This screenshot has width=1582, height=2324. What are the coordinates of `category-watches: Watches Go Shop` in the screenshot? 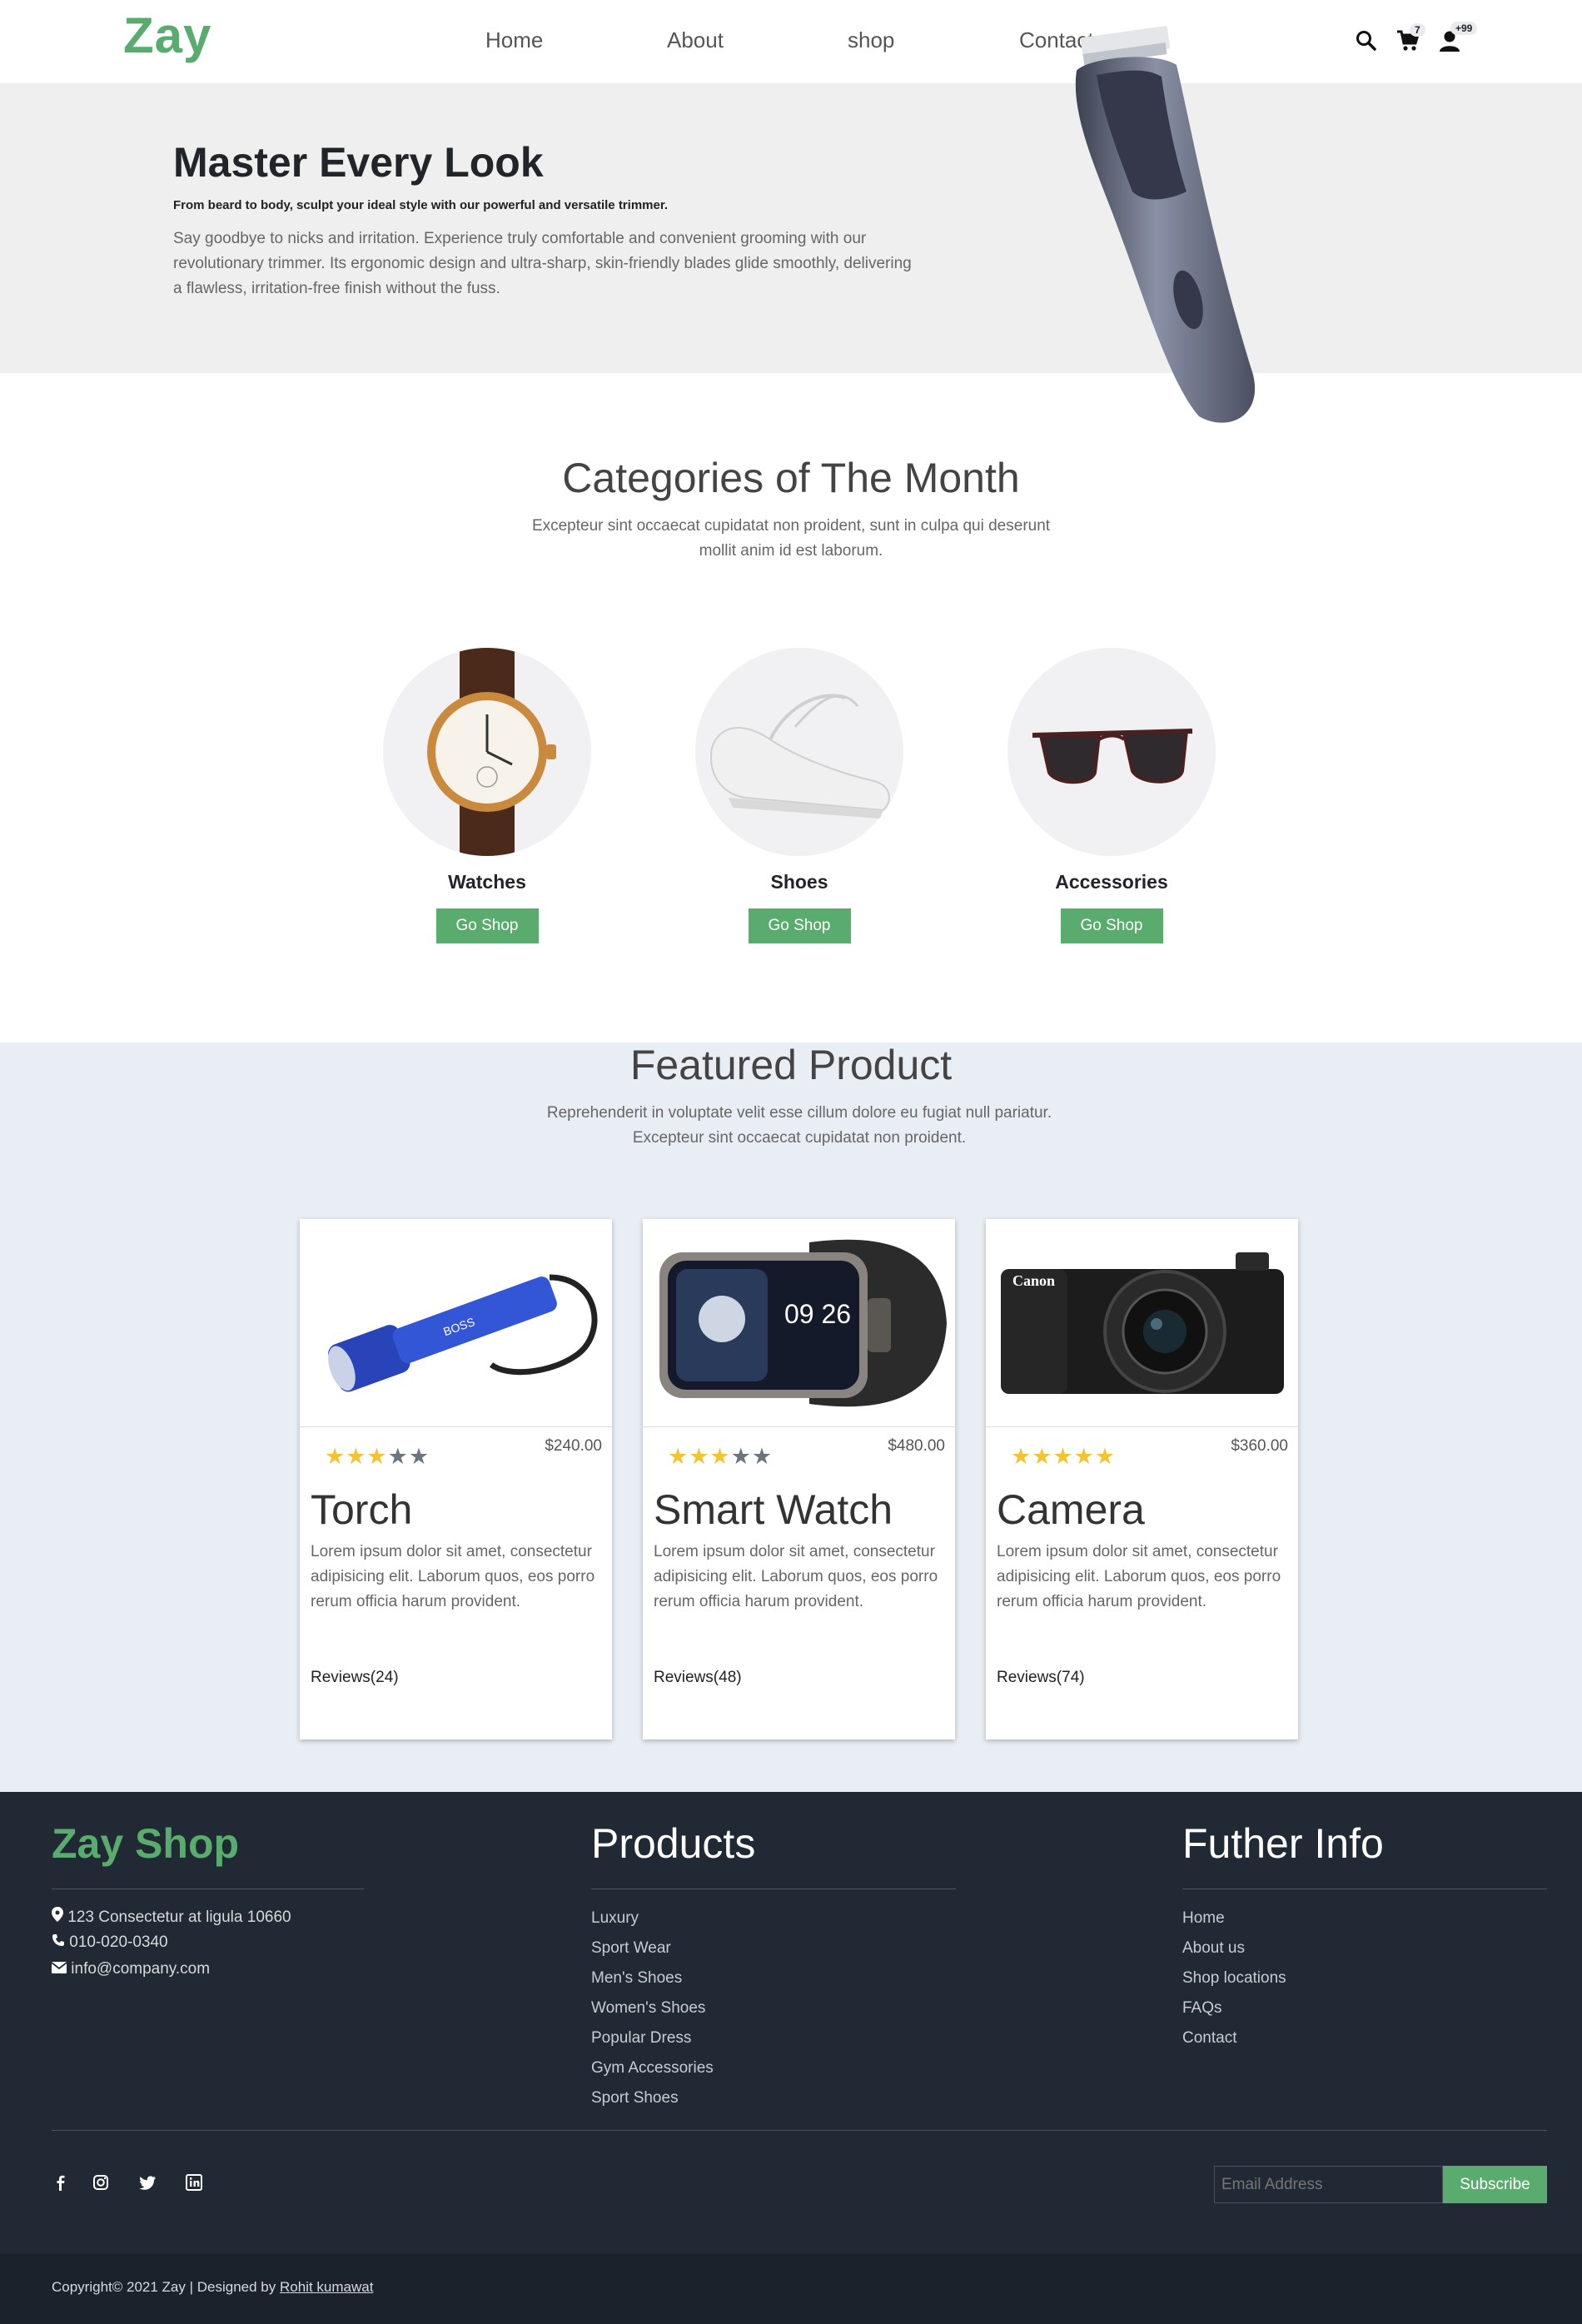 It's located at (487, 796).